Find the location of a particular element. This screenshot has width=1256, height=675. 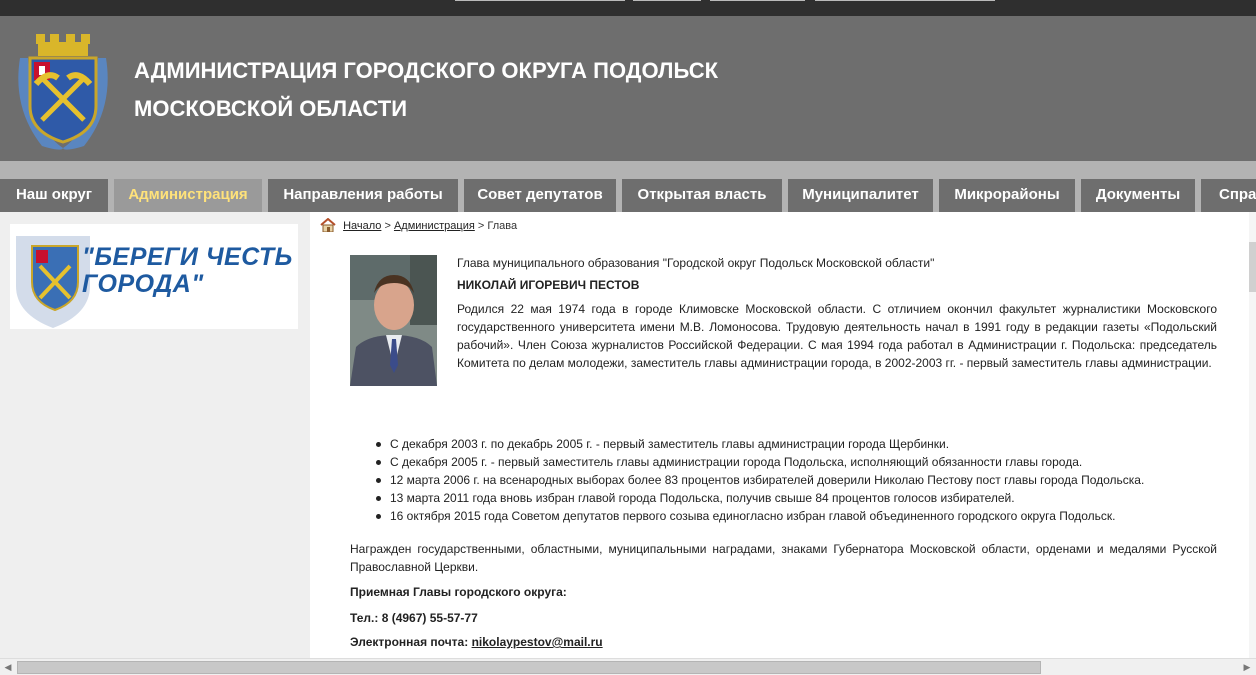

scroll-left-icon: ◀ is located at coordinates (8, 667).